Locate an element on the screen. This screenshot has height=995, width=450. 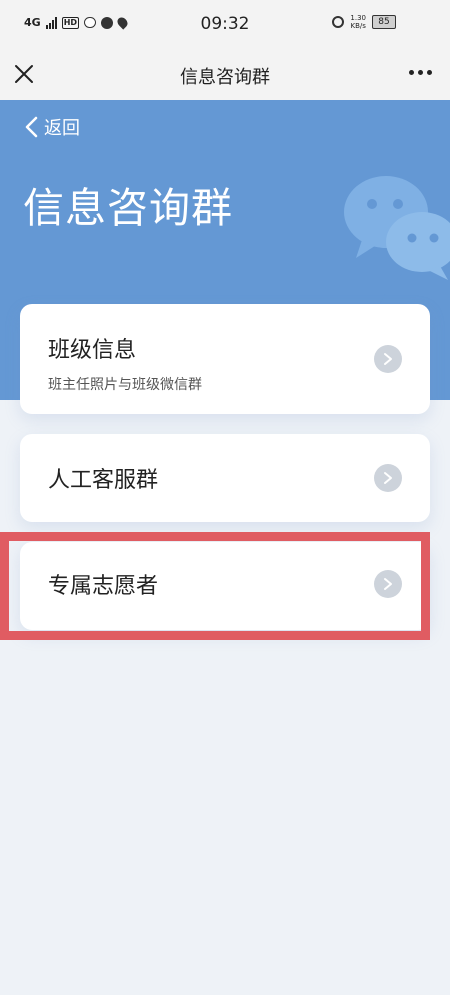
highlight-box is located at coordinates (215, 586).